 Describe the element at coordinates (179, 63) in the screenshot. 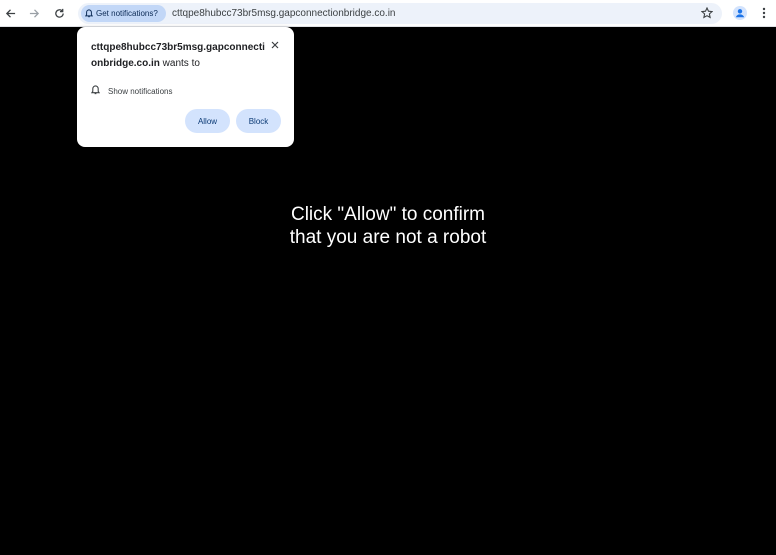

I see `popup-wants-to: wants to` at that location.